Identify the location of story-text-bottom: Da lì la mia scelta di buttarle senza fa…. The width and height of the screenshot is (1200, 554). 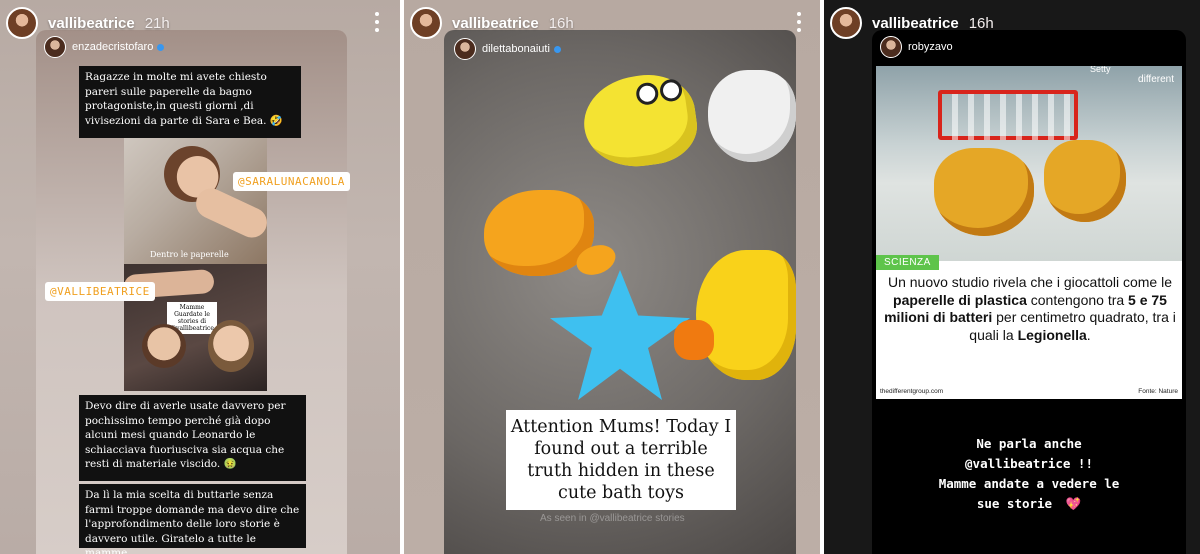
(192, 519).